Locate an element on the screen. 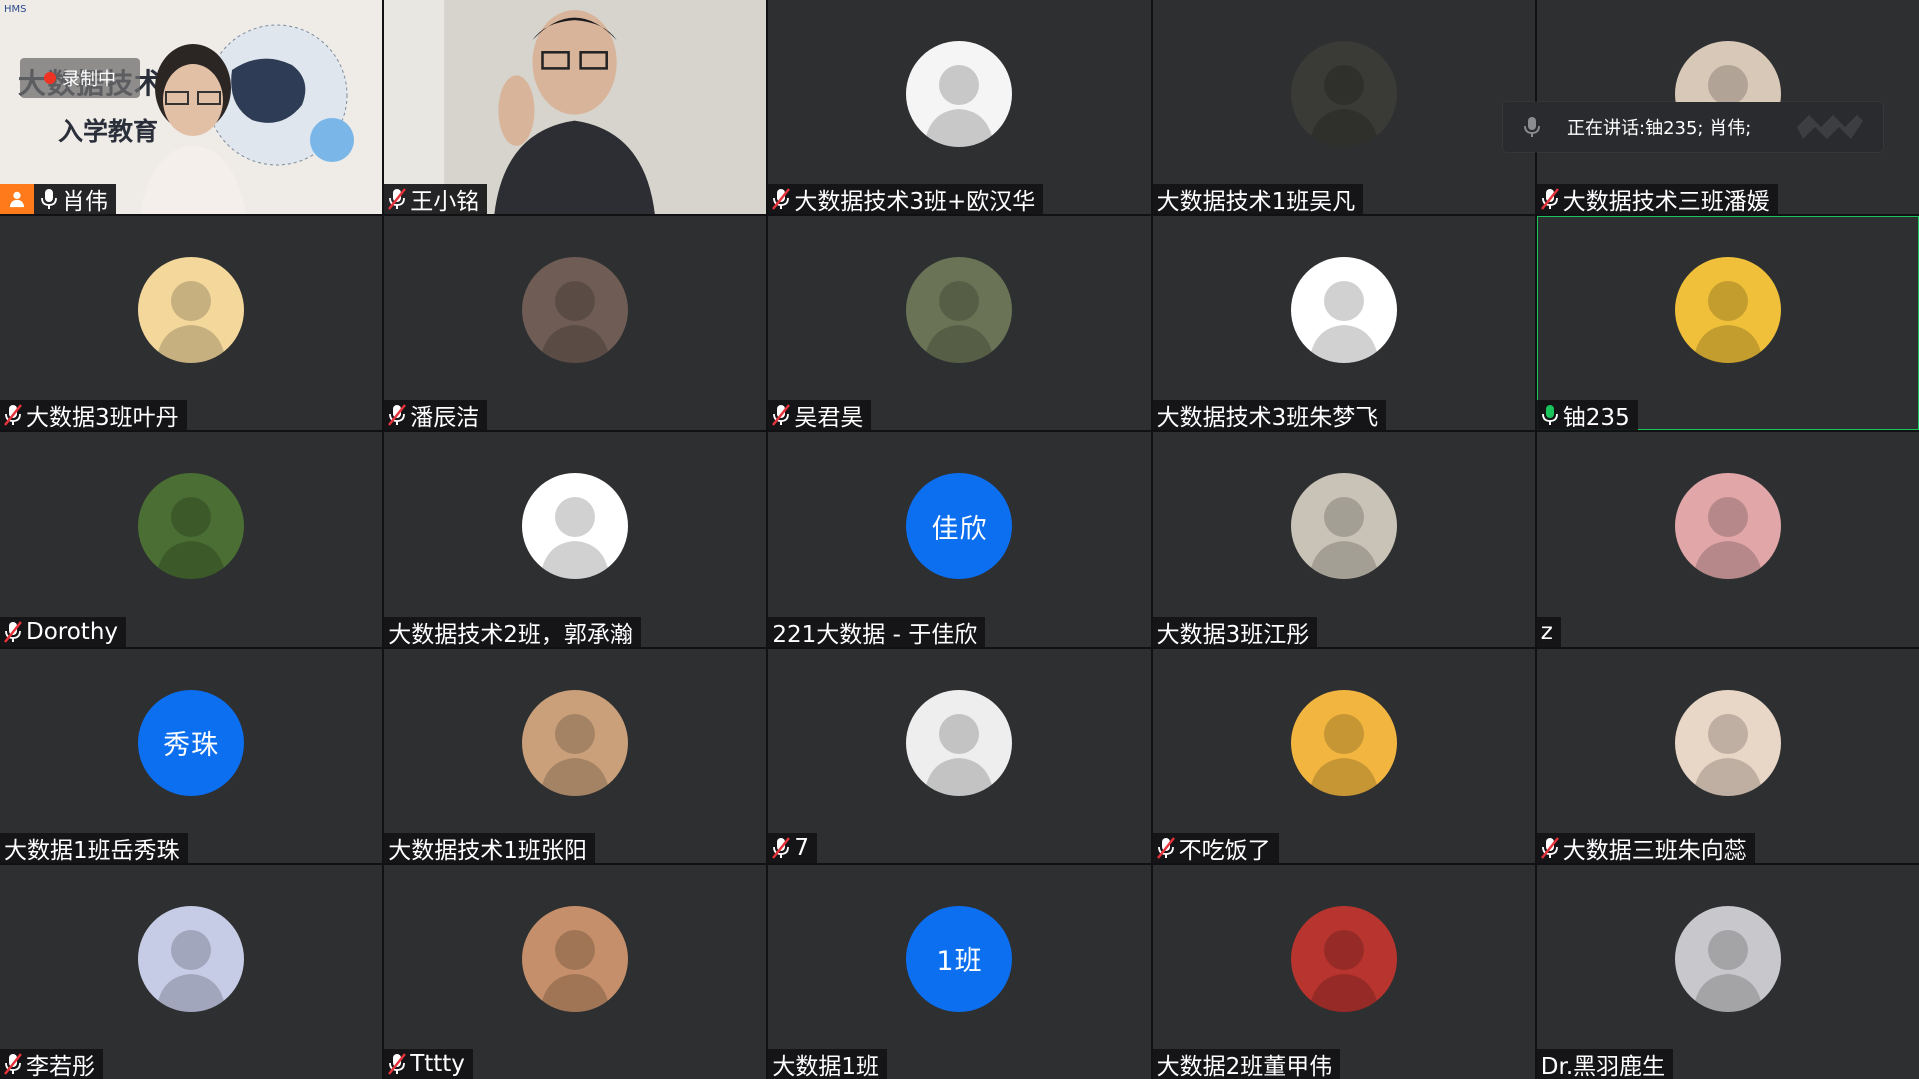  participant-tile: Dr.黑羽鹿生 is located at coordinates (1727, 971).